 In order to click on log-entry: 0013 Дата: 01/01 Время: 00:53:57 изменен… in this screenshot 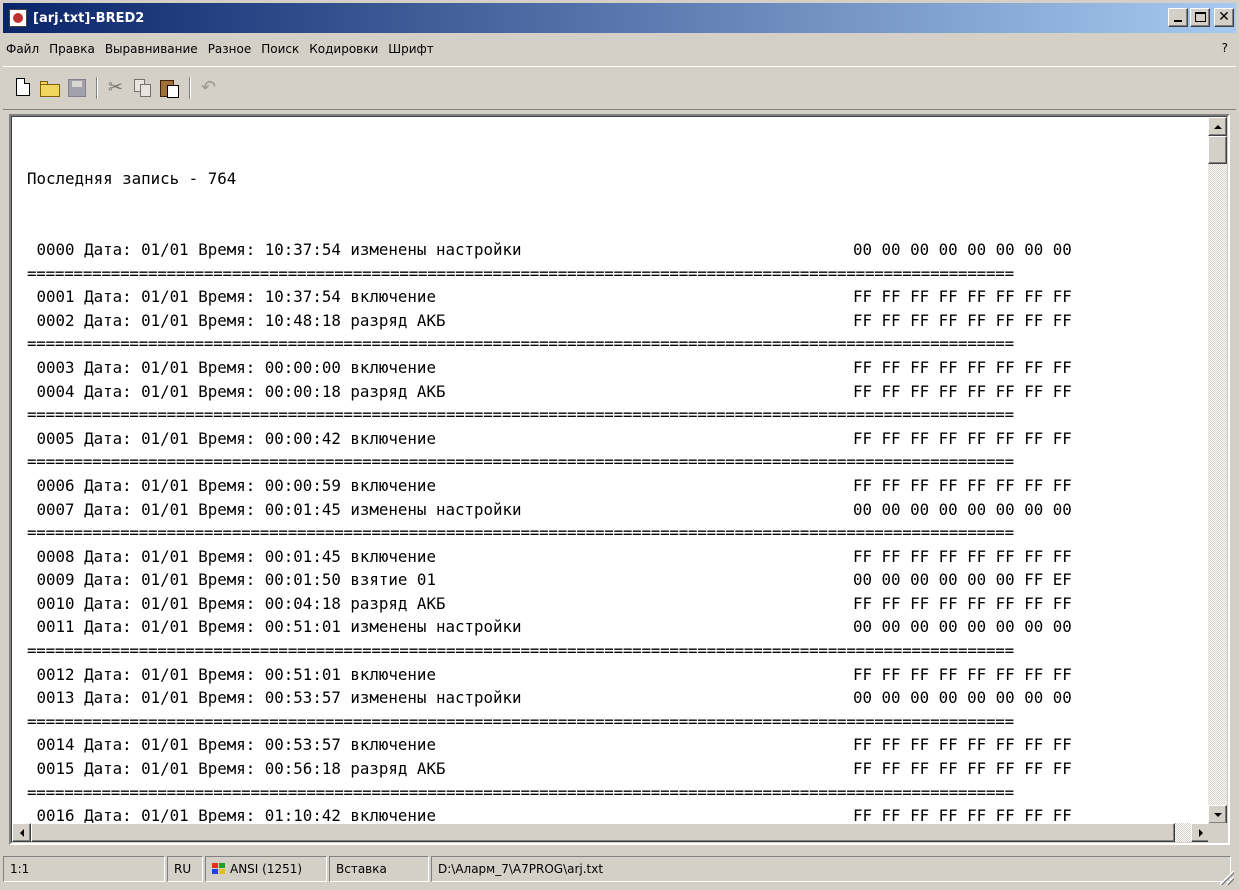, I will do `click(618, 698)`.